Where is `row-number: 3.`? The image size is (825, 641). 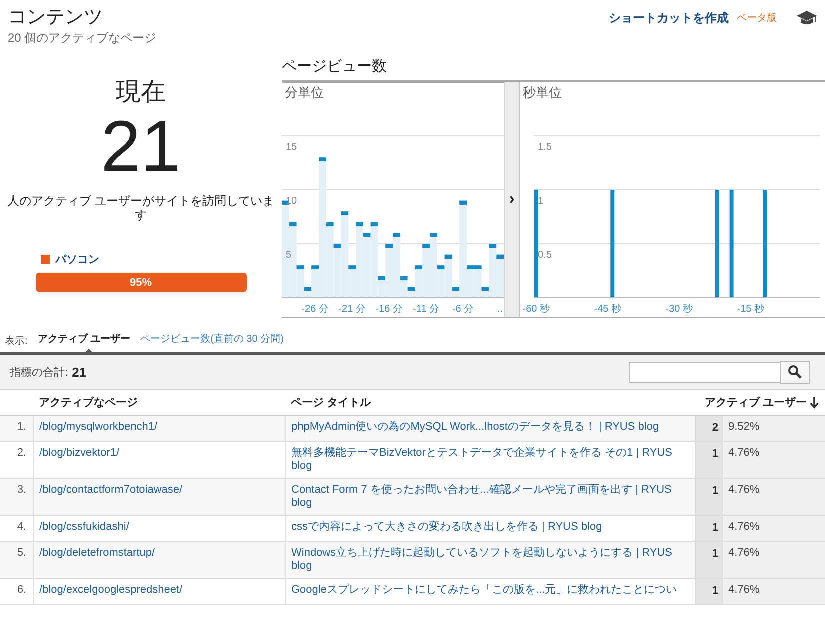
row-number: 3. is located at coordinates (21, 490).